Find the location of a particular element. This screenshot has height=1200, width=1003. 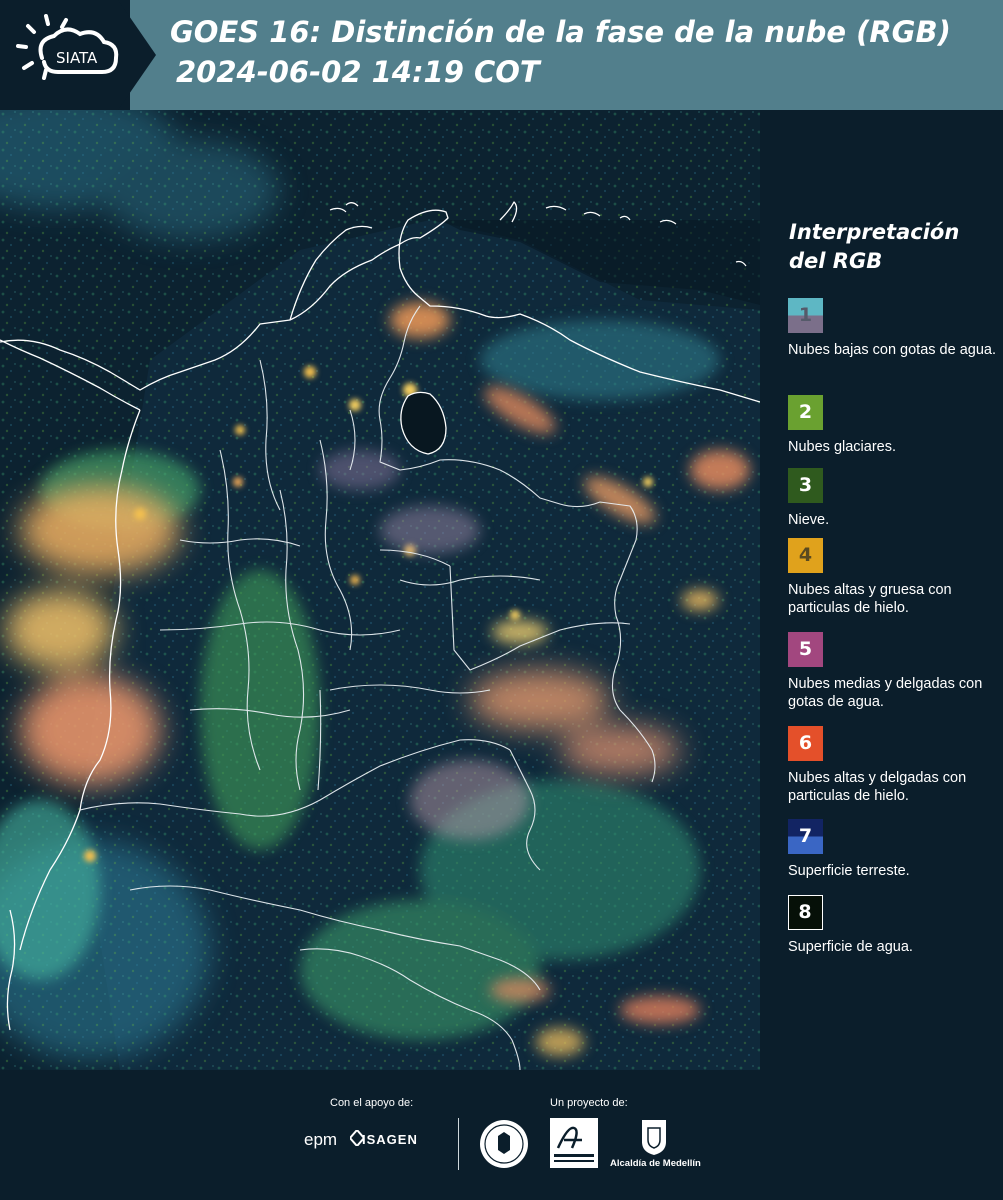

seal-logo-icon is located at coordinates (504, 1144).